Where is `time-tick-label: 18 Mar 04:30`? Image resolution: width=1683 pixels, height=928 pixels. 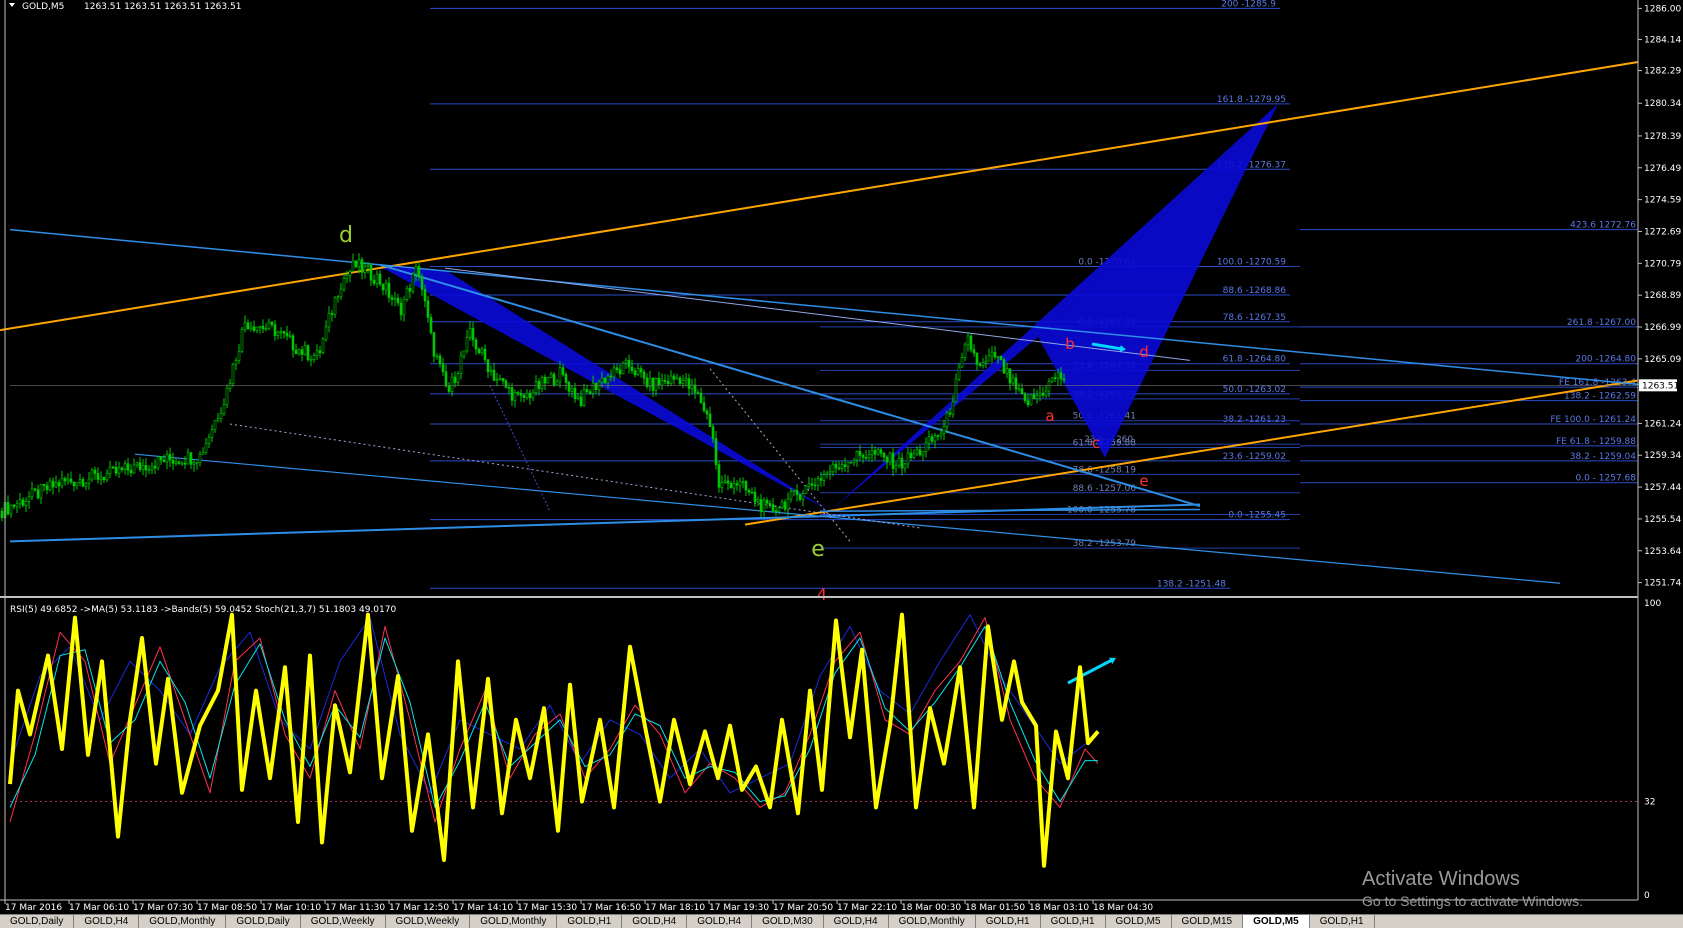
time-tick-label: 18 Mar 04:30 is located at coordinates (1123, 908).